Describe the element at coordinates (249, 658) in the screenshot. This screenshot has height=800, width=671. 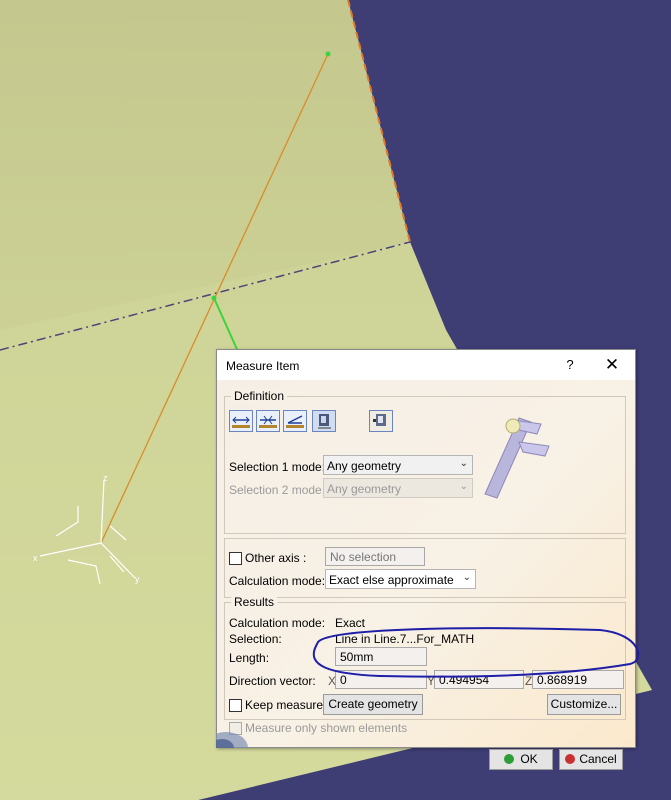
I see `length-label: Length:` at that location.